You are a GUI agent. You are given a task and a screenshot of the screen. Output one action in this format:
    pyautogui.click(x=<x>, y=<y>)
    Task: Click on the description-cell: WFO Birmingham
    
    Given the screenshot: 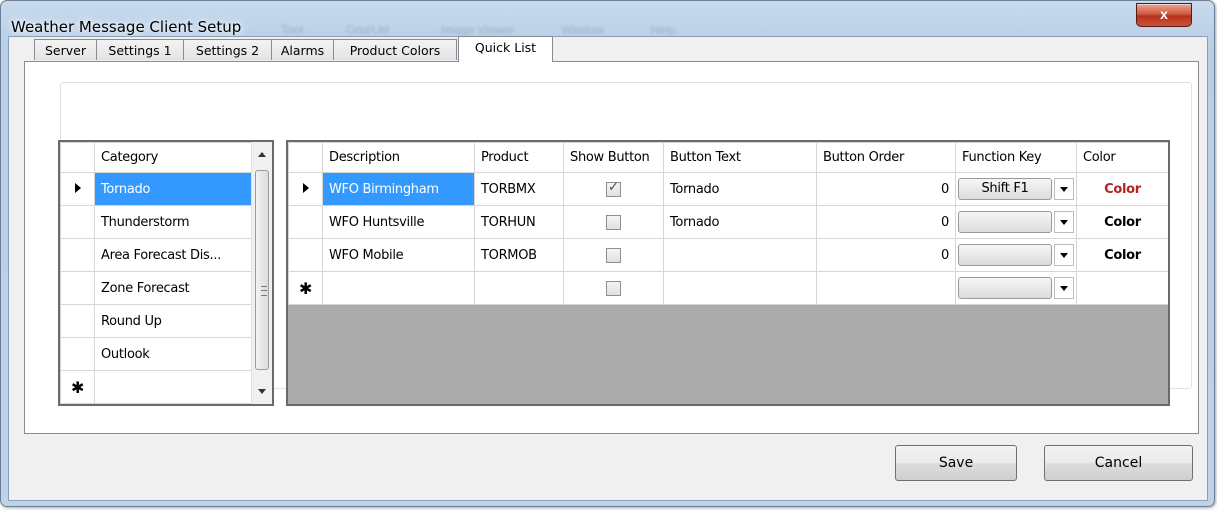 What is the action you would take?
    pyautogui.click(x=398, y=189)
    